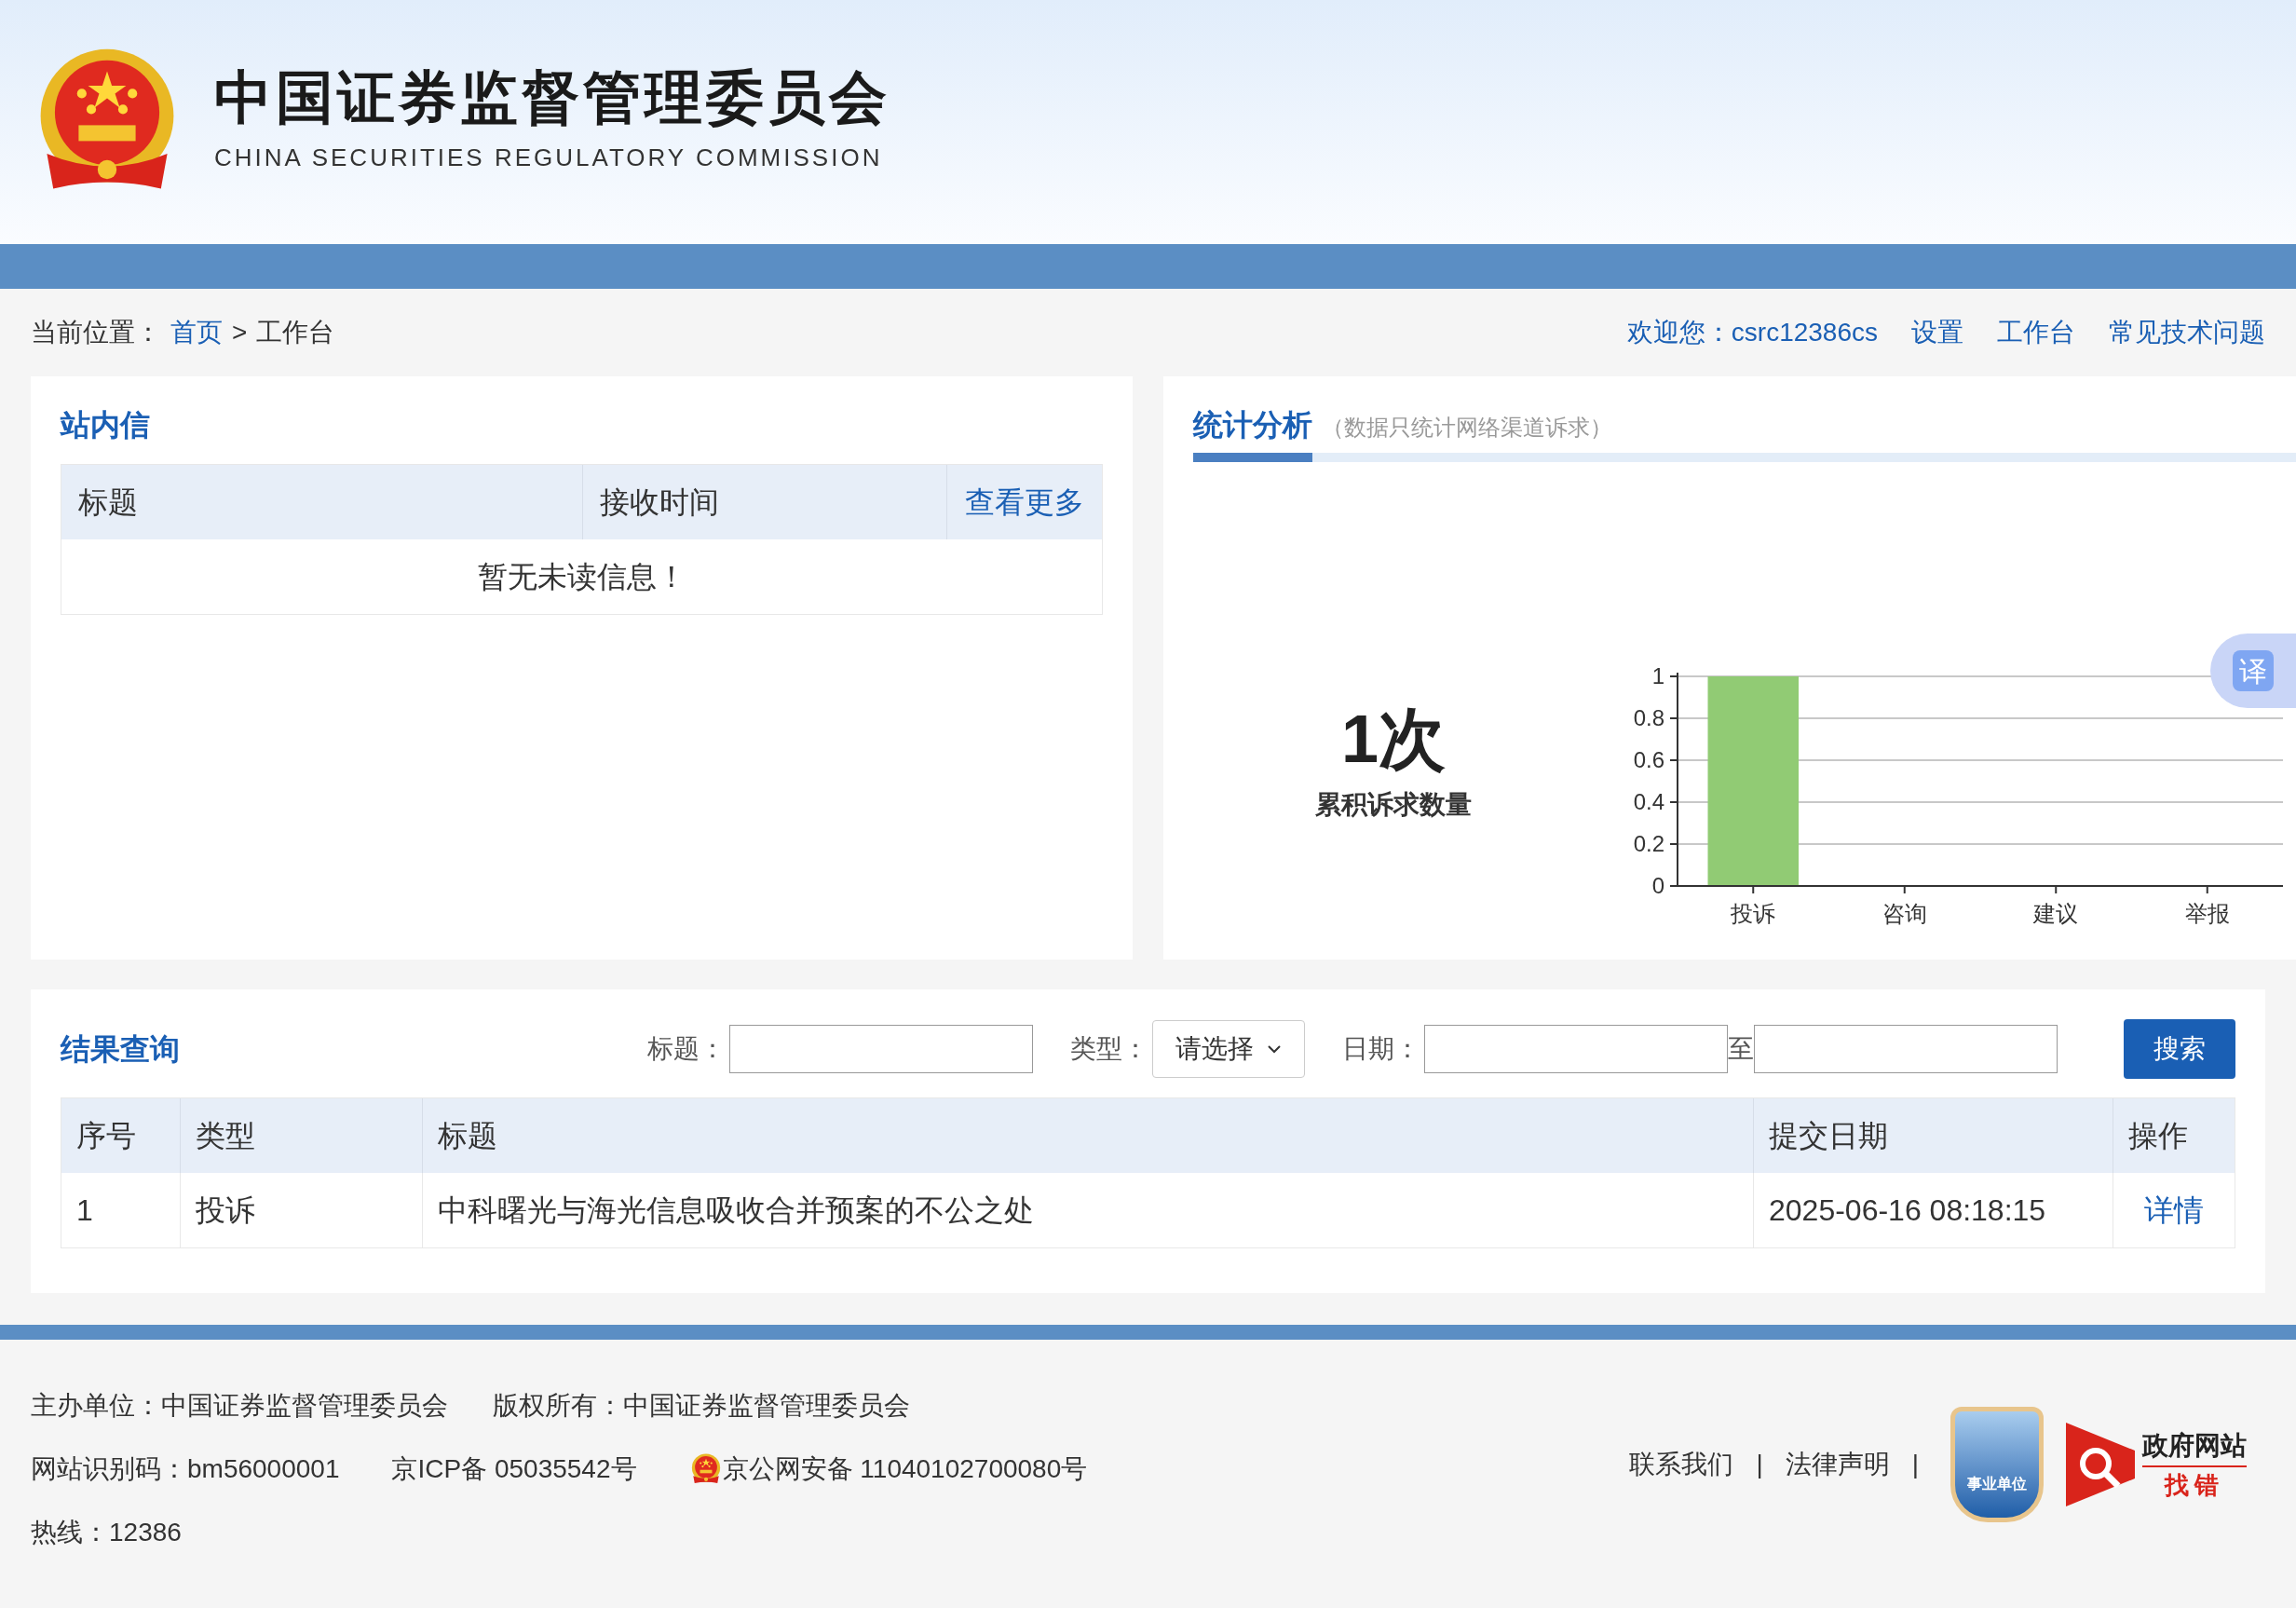 This screenshot has height=1608, width=2296. I want to click on panel-note: （数据只统计网络渠道诉求）, so click(1467, 428).